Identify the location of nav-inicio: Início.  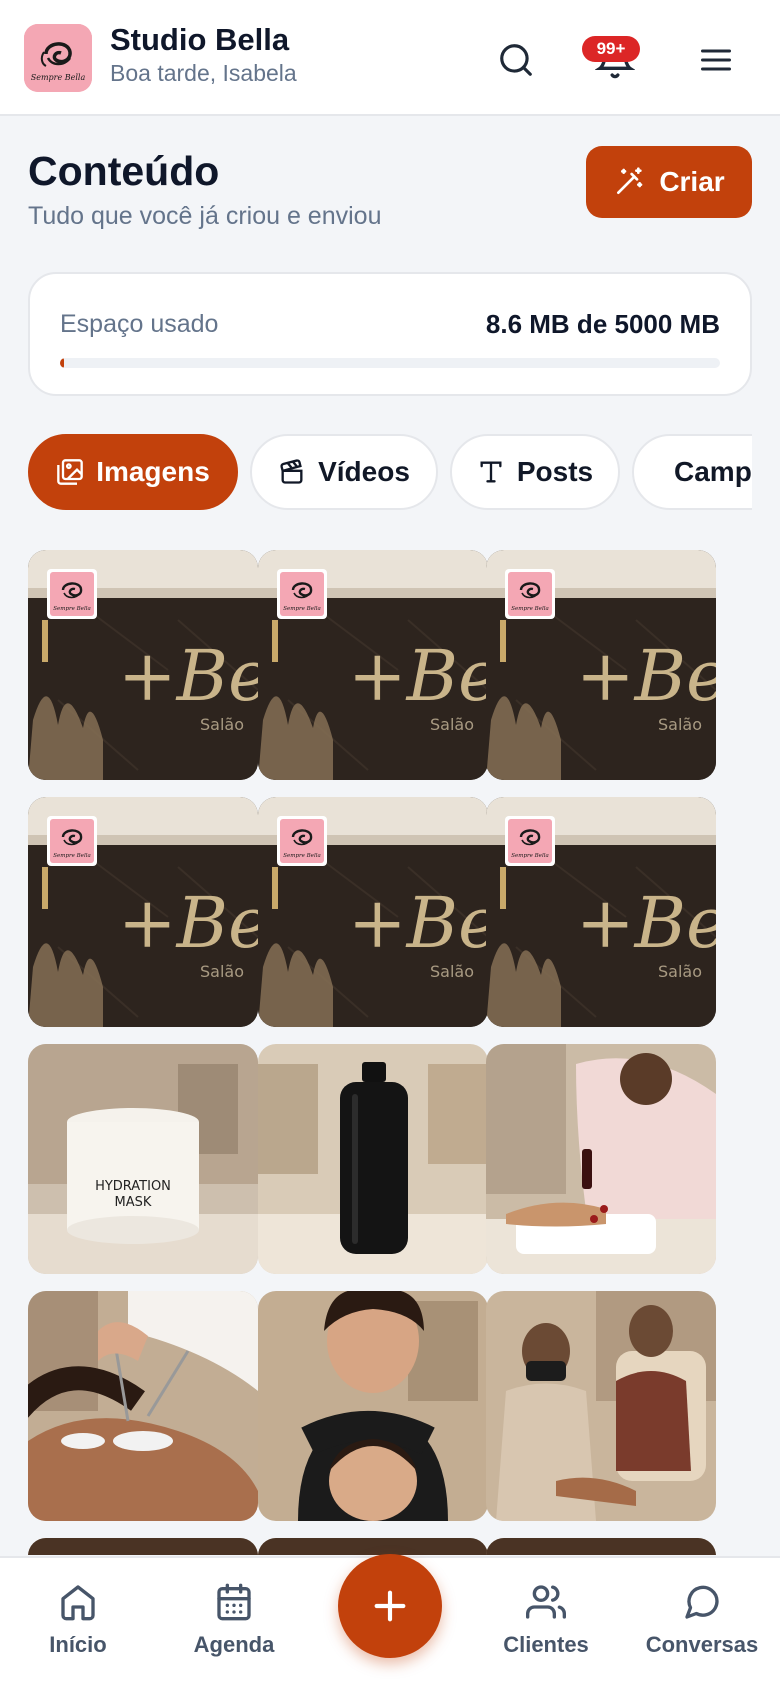
(78, 1627).